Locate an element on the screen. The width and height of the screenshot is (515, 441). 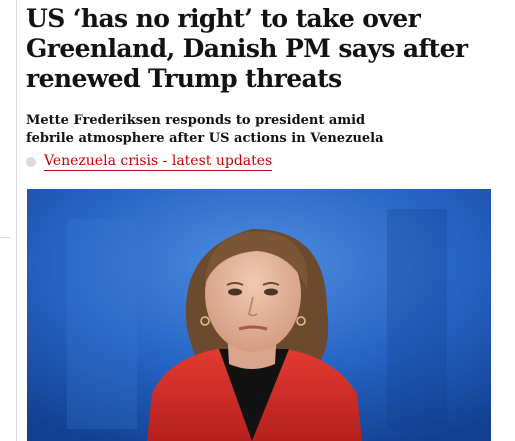
bullet-icon is located at coordinates (31, 162).